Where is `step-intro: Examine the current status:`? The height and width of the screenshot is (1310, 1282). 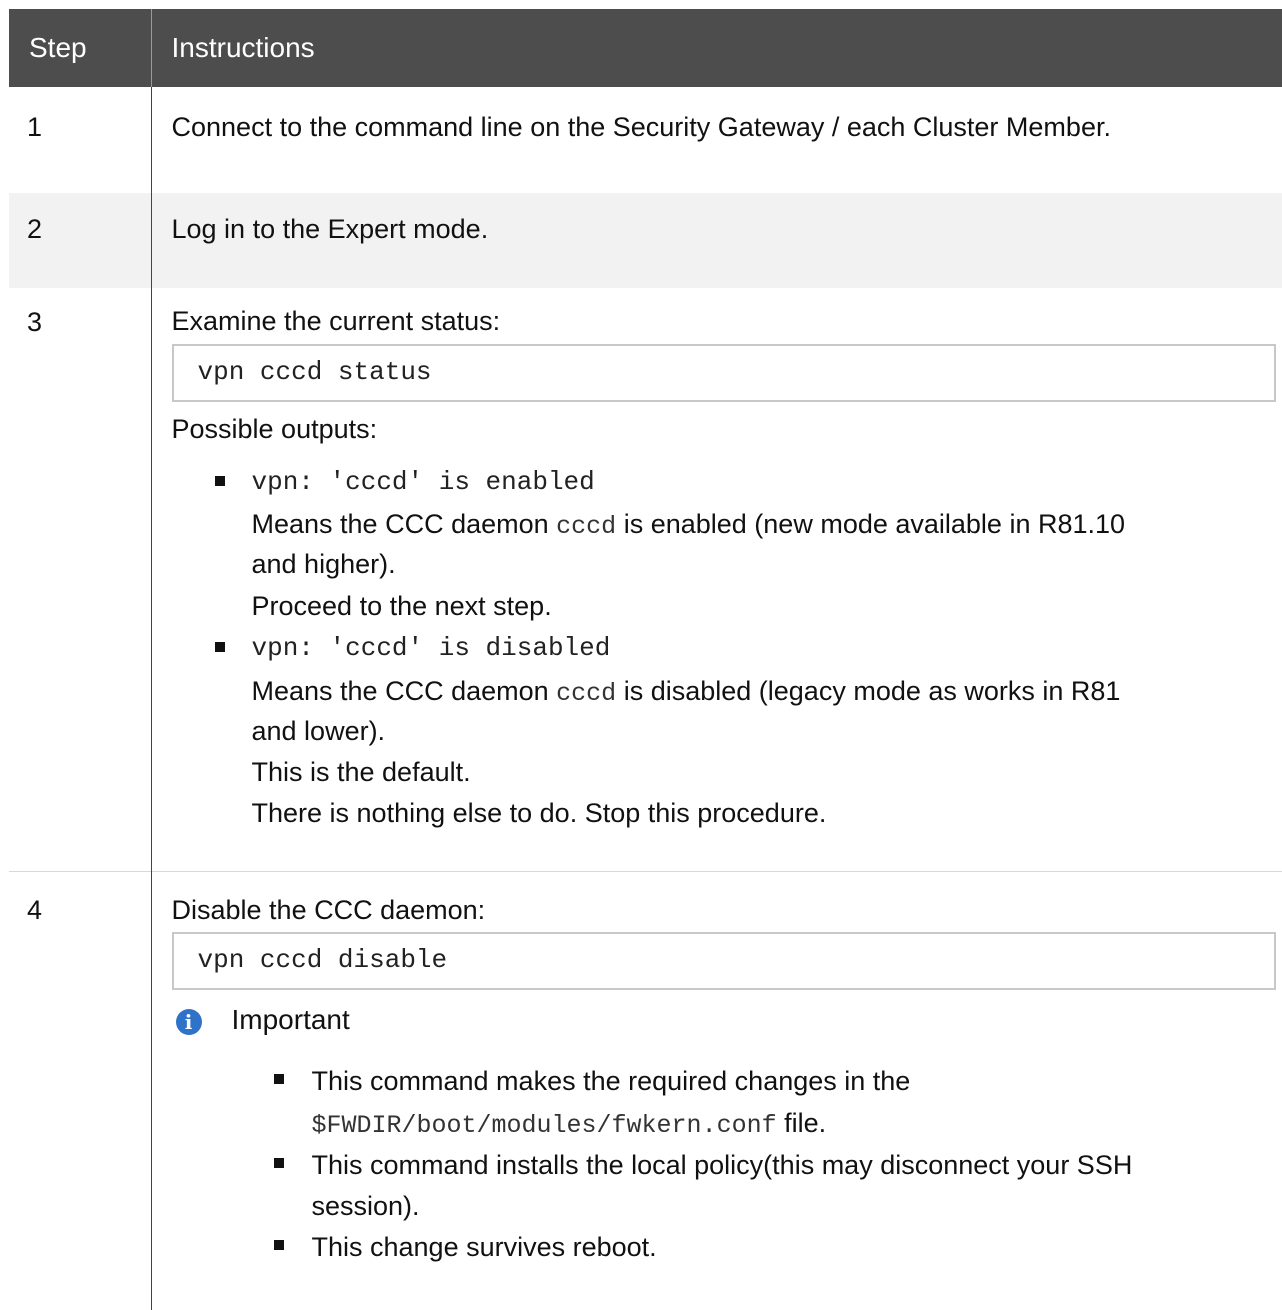 step-intro: Examine the current status: is located at coordinates (336, 321).